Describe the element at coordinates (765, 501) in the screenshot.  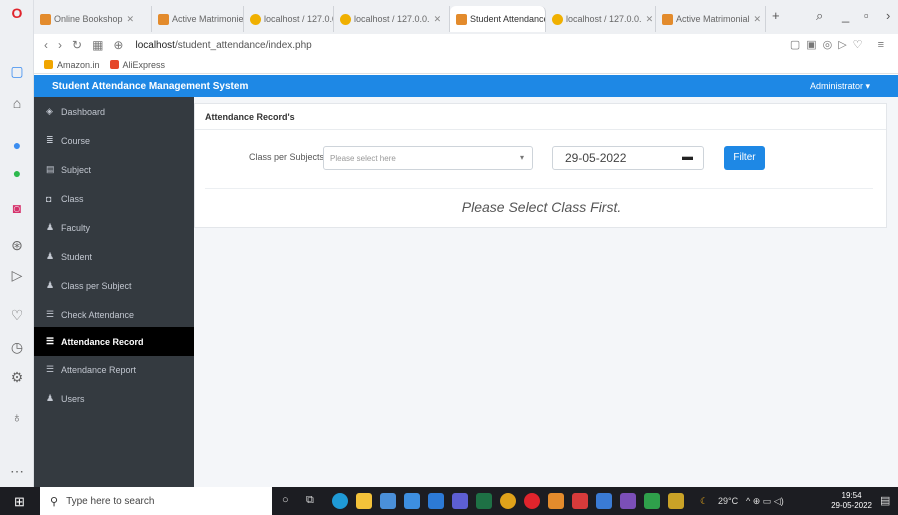
I see `tray-icons: ^ ⊕ ▭ ◁)` at that location.